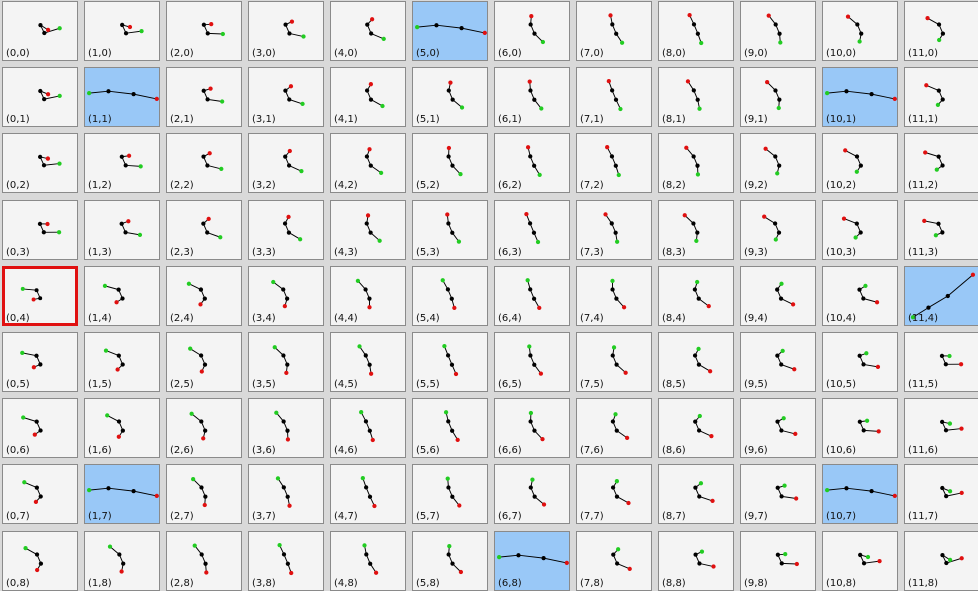 This screenshot has width=978, height=591. Describe the element at coordinates (860, 97) in the screenshot. I see `pose-cell-10-1: (10,1)` at that location.